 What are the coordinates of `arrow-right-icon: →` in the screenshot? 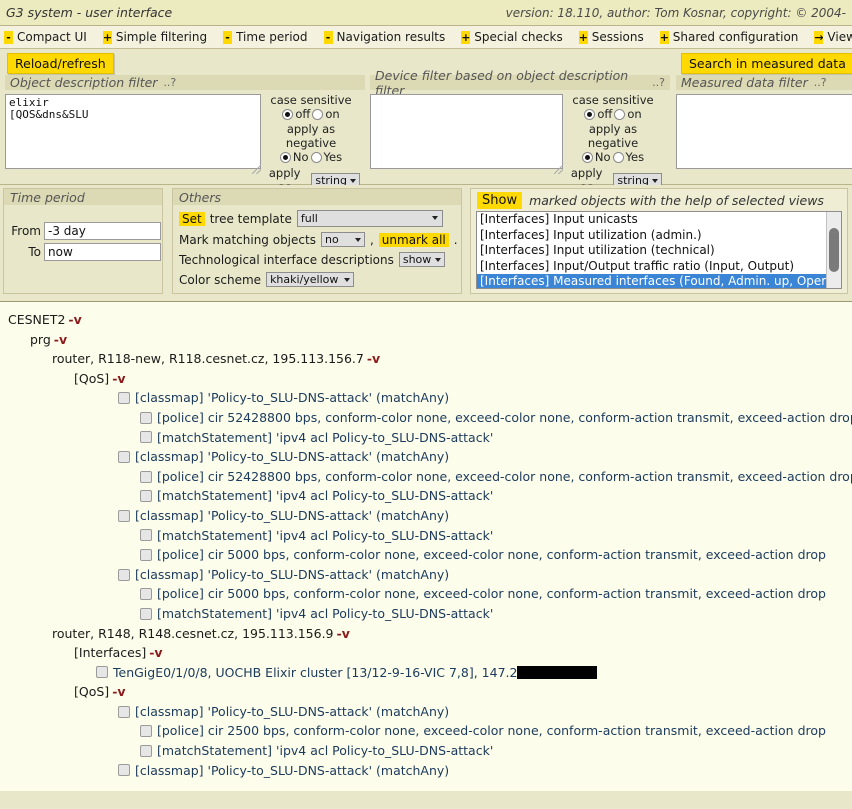 It's located at (819, 37).